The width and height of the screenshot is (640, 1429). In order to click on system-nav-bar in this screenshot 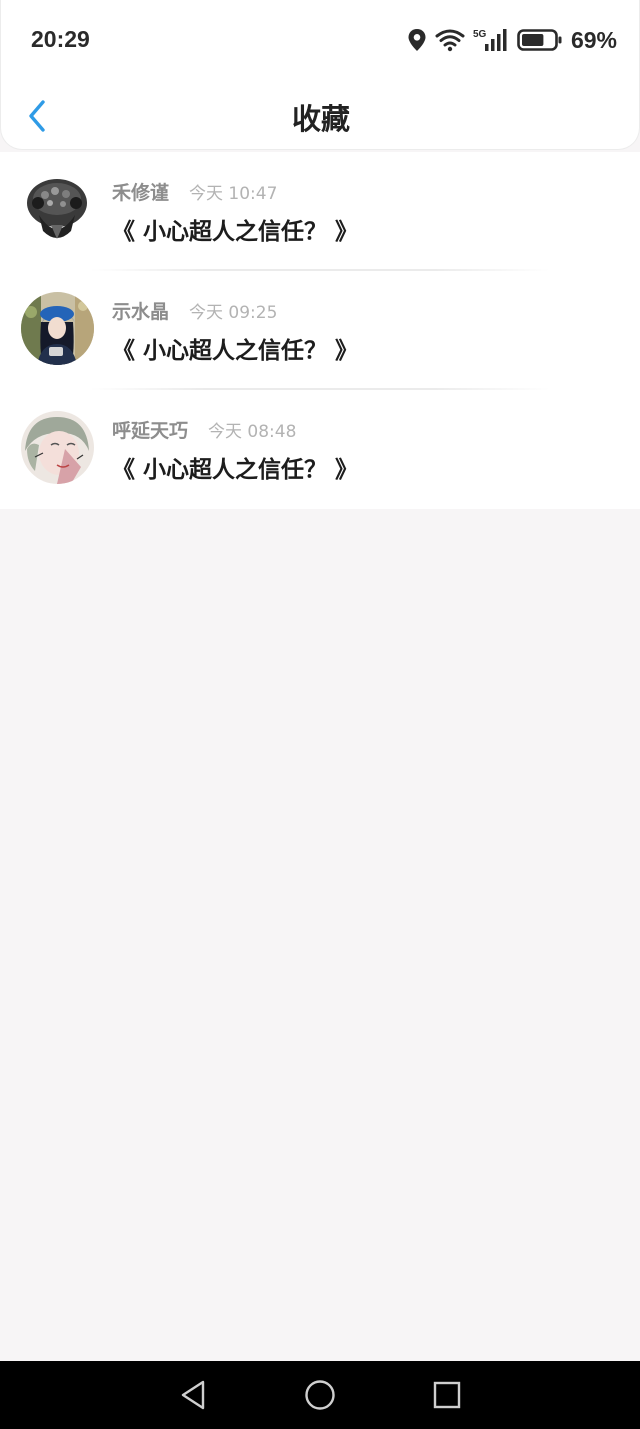, I will do `click(320, 1395)`.